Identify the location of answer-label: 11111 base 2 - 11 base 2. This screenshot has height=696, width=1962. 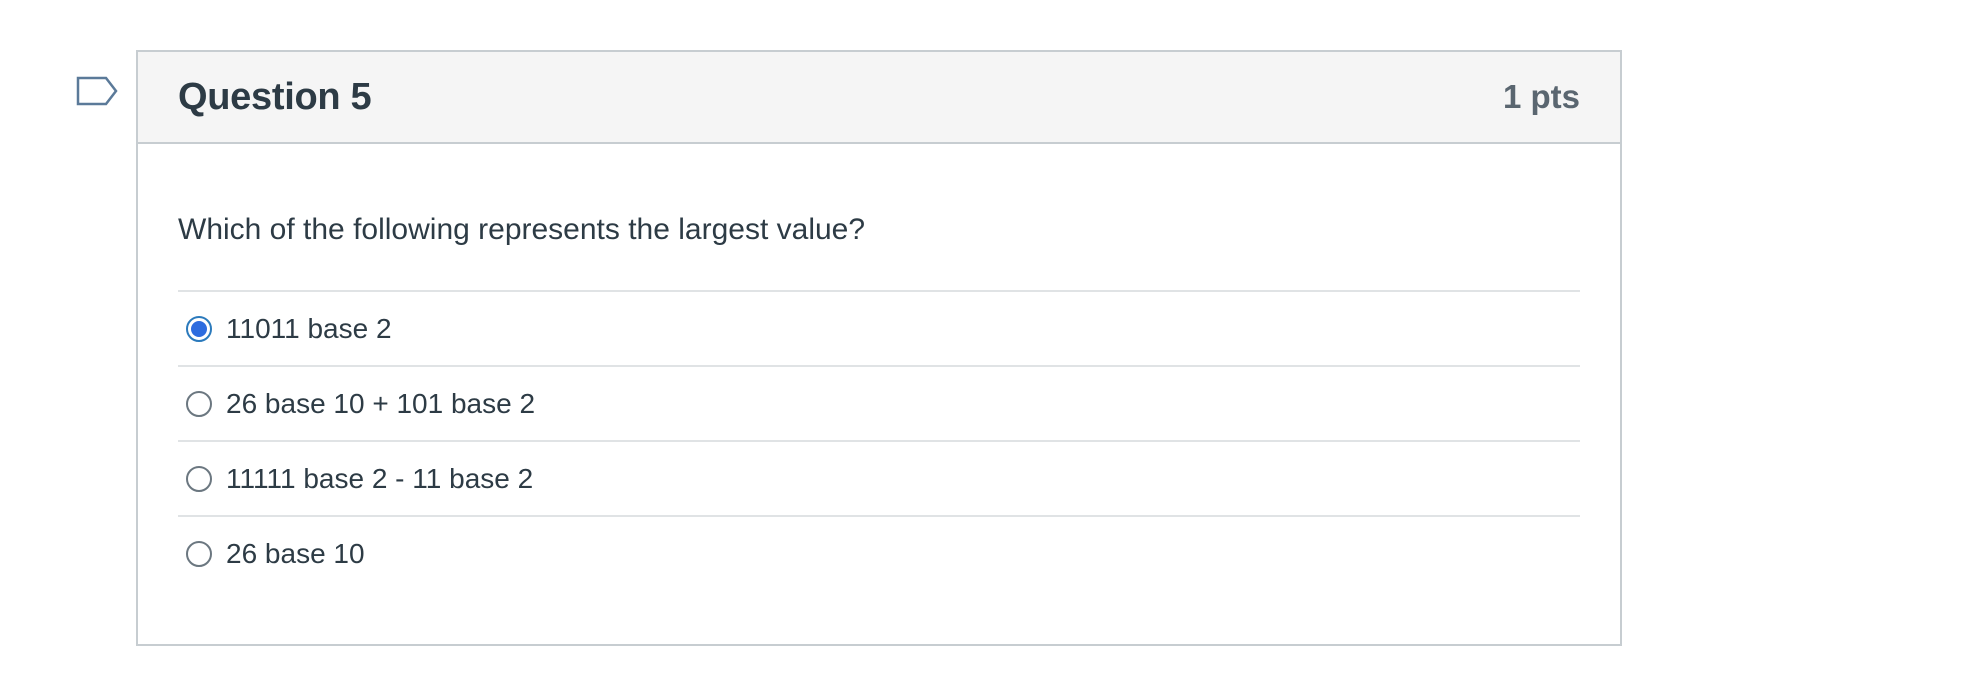
(379, 479).